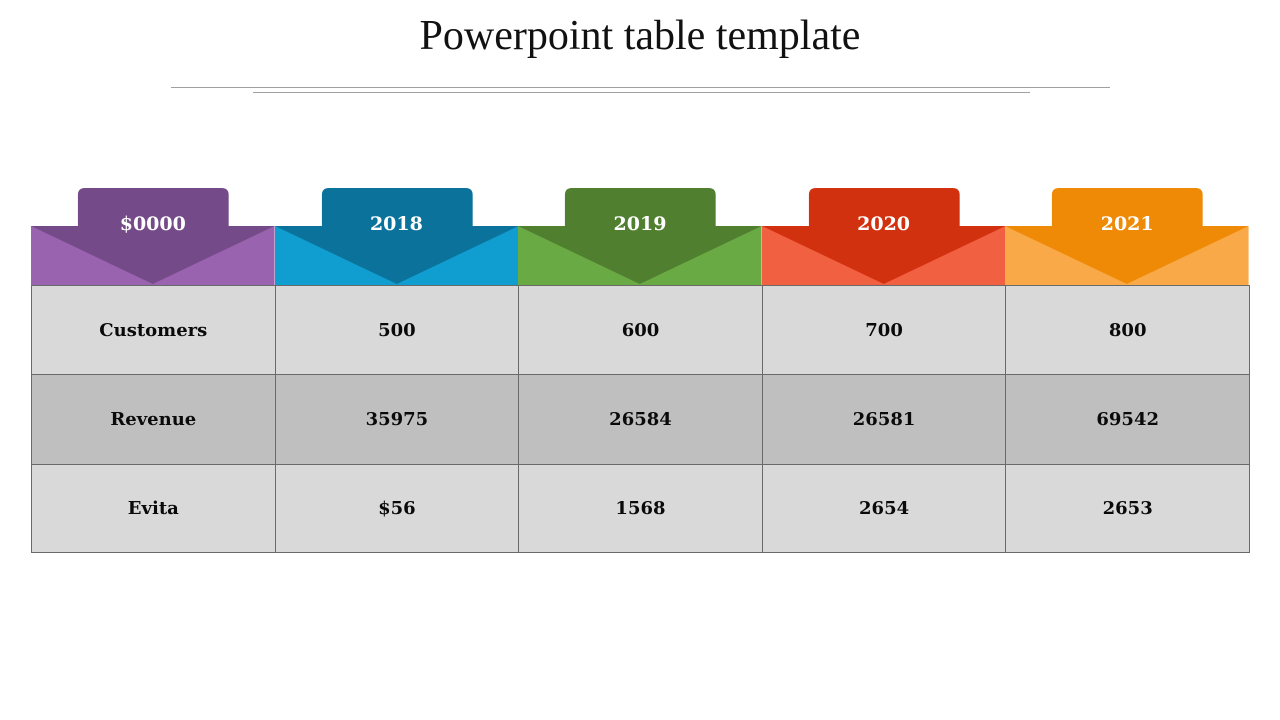 The image size is (1280, 720). What do you see at coordinates (641, 92) in the screenshot?
I see `title-divider-bottom` at bounding box center [641, 92].